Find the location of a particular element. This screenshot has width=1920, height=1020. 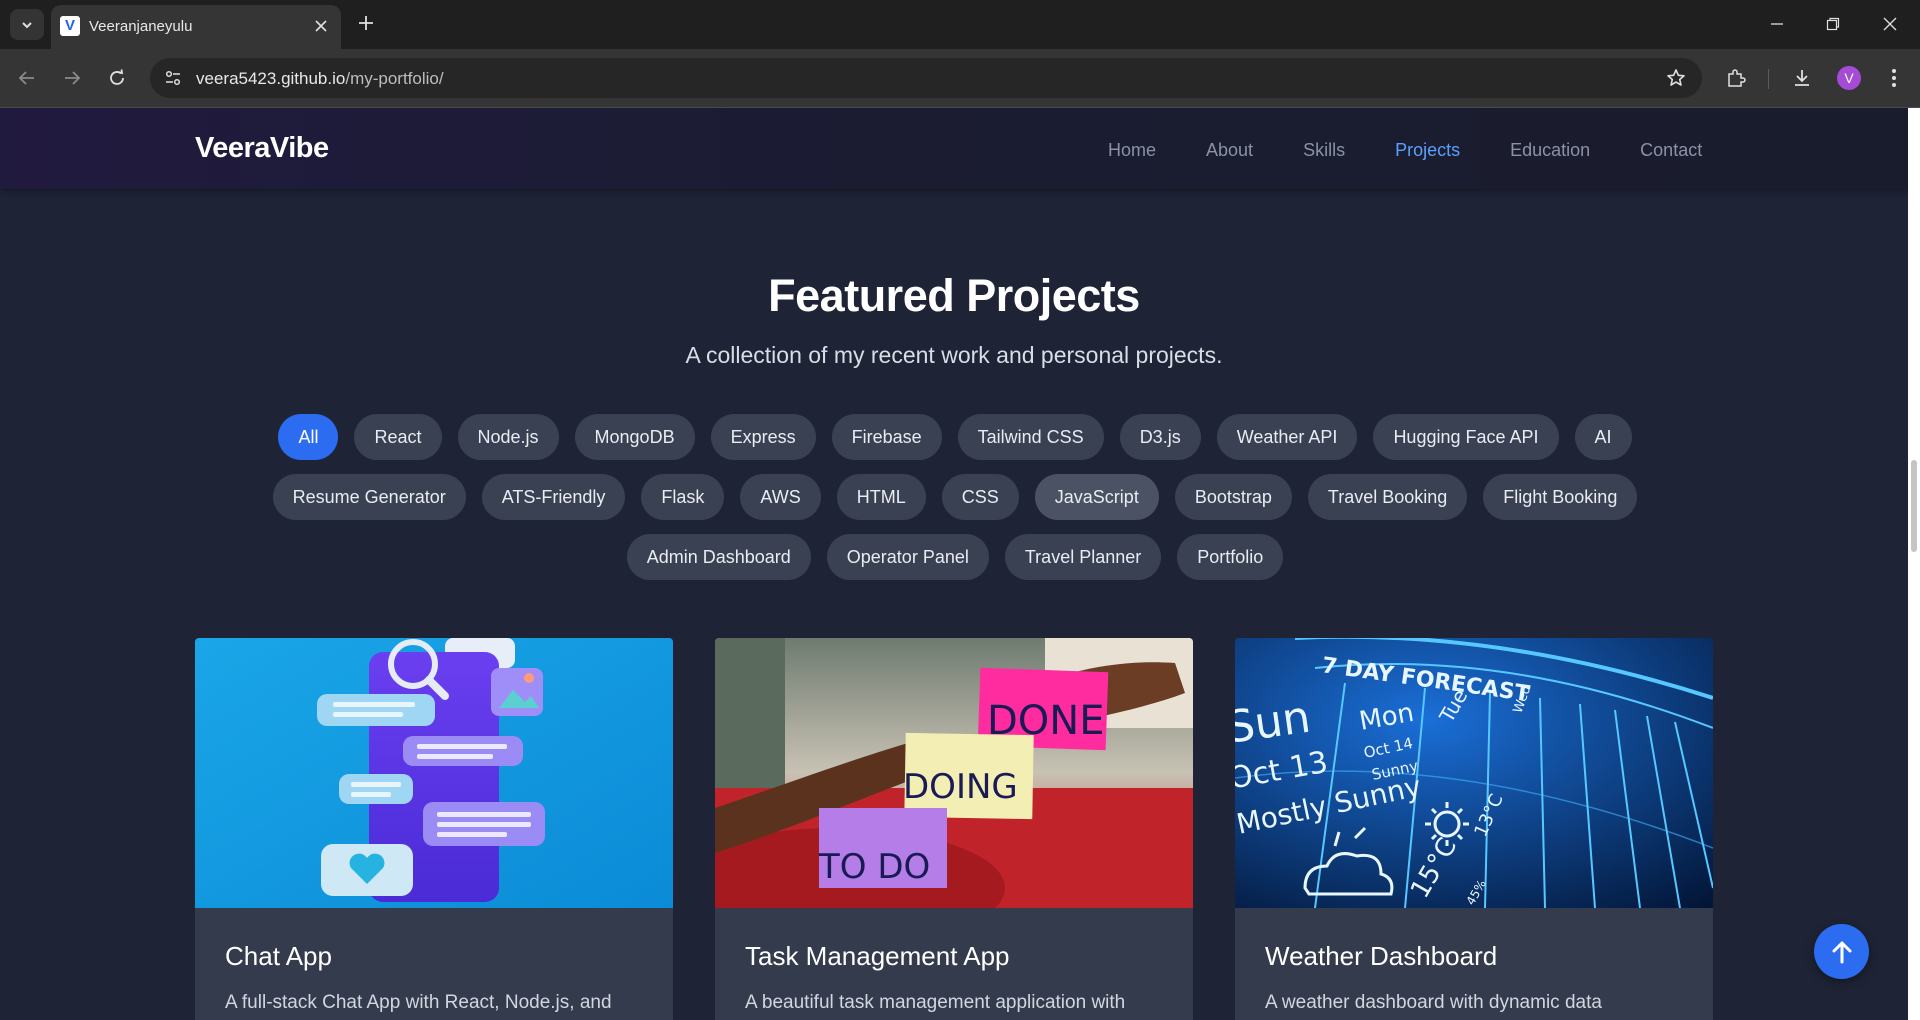

arrow-up-icon is located at coordinates (1841, 952).